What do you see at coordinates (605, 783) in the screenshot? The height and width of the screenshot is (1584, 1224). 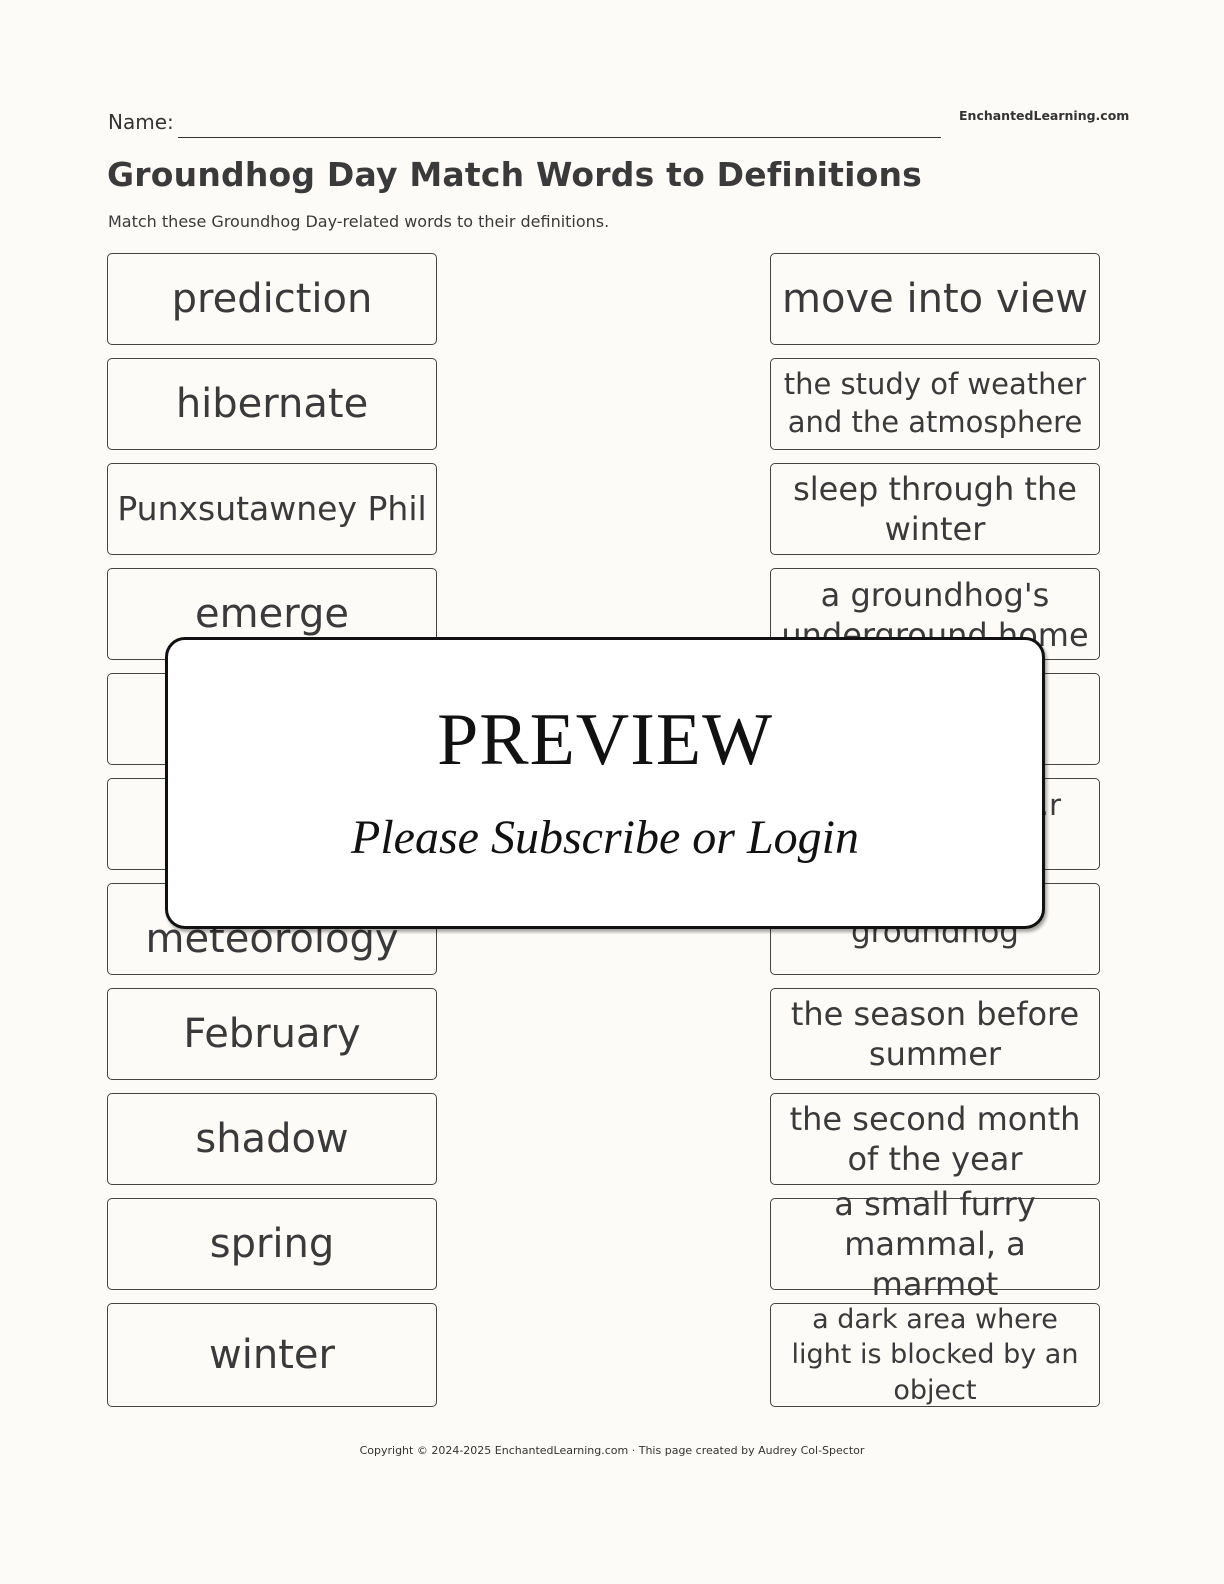 I see `preview-overlay: PREVIEW Please Subscribe or Login` at bounding box center [605, 783].